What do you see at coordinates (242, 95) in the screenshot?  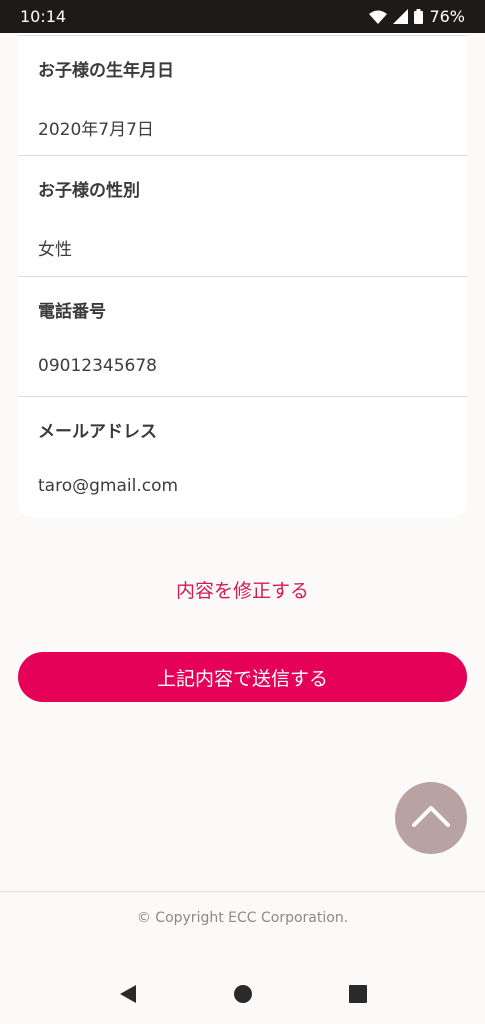 I see `detail-row: お子様の生年月日 2020年7月7日` at bounding box center [242, 95].